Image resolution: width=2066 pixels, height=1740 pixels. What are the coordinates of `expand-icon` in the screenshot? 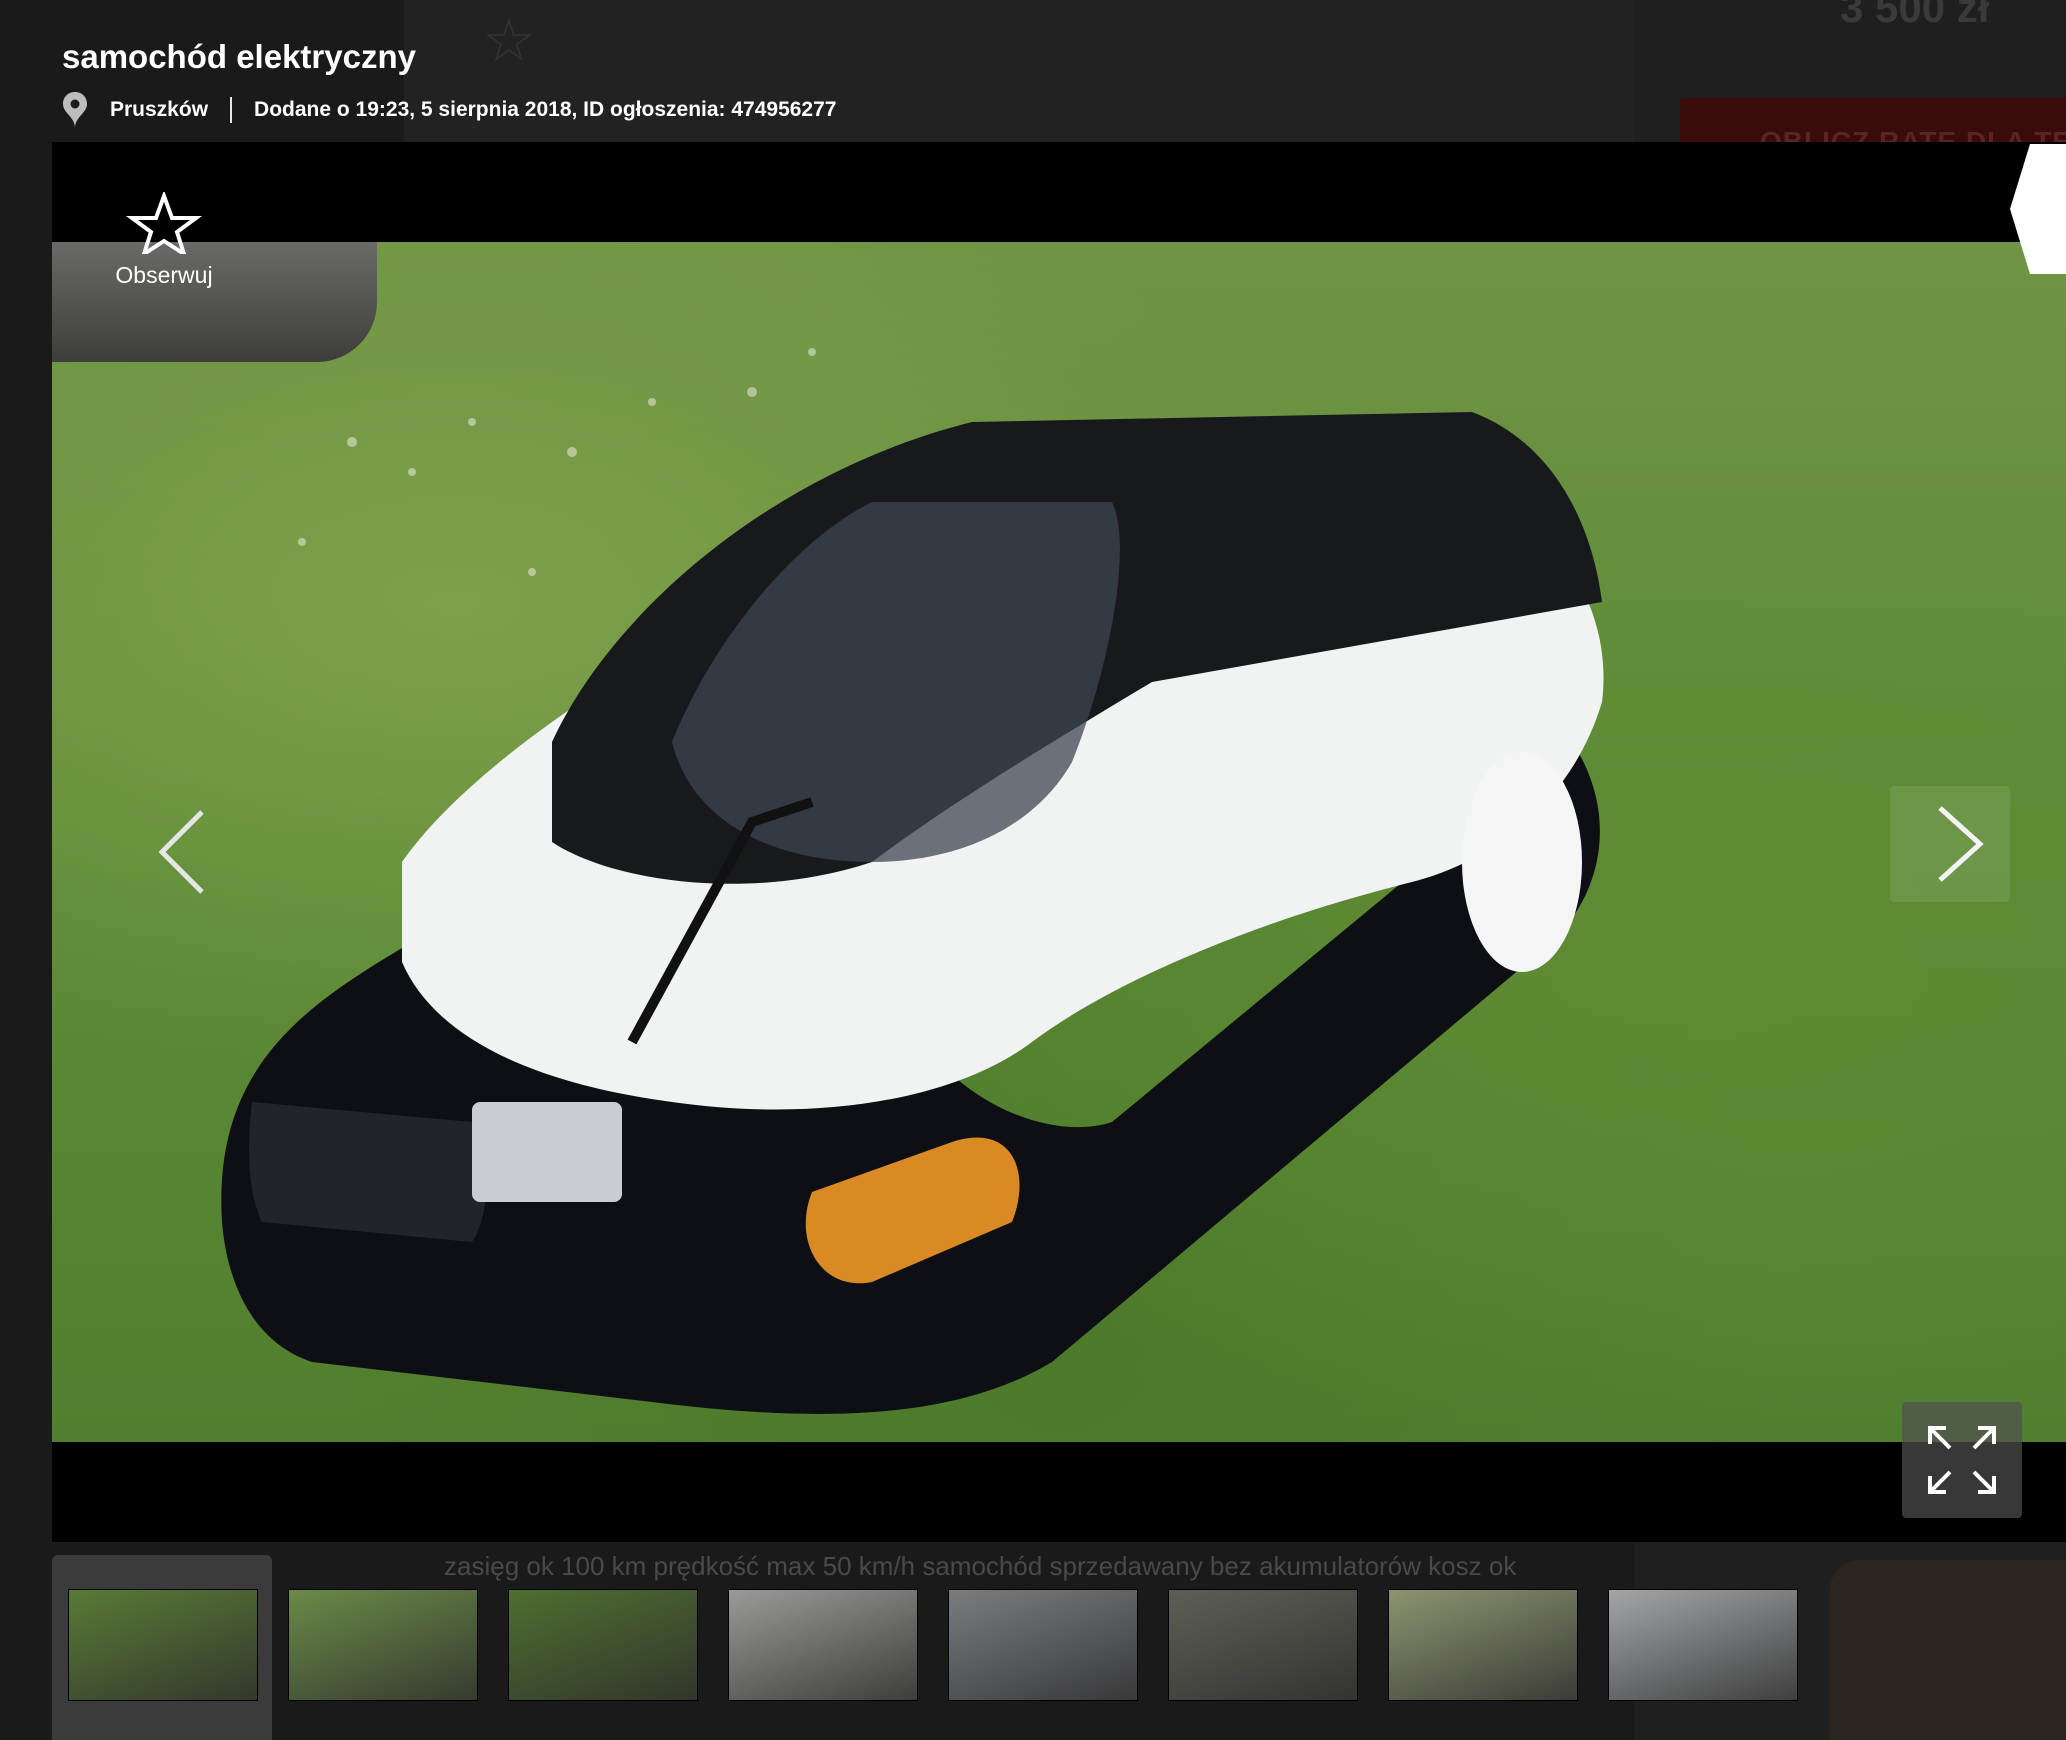 It's located at (1962, 1460).